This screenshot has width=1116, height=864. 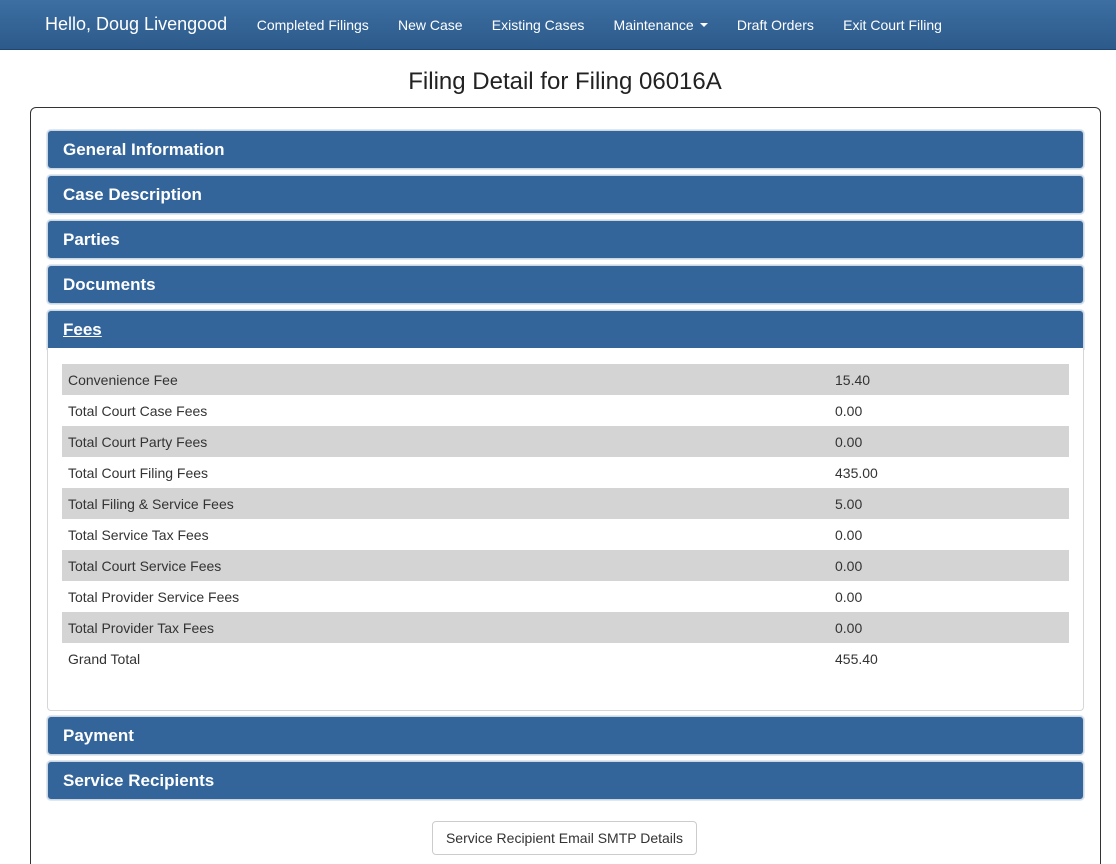 What do you see at coordinates (138, 472) in the screenshot?
I see `fee-label: Total Court Filing Fees` at bounding box center [138, 472].